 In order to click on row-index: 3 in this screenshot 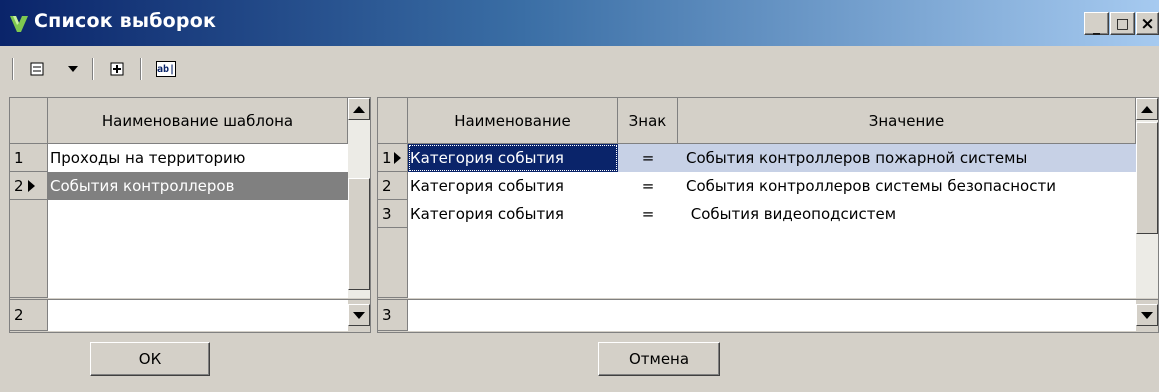, I will do `click(387, 213)`.